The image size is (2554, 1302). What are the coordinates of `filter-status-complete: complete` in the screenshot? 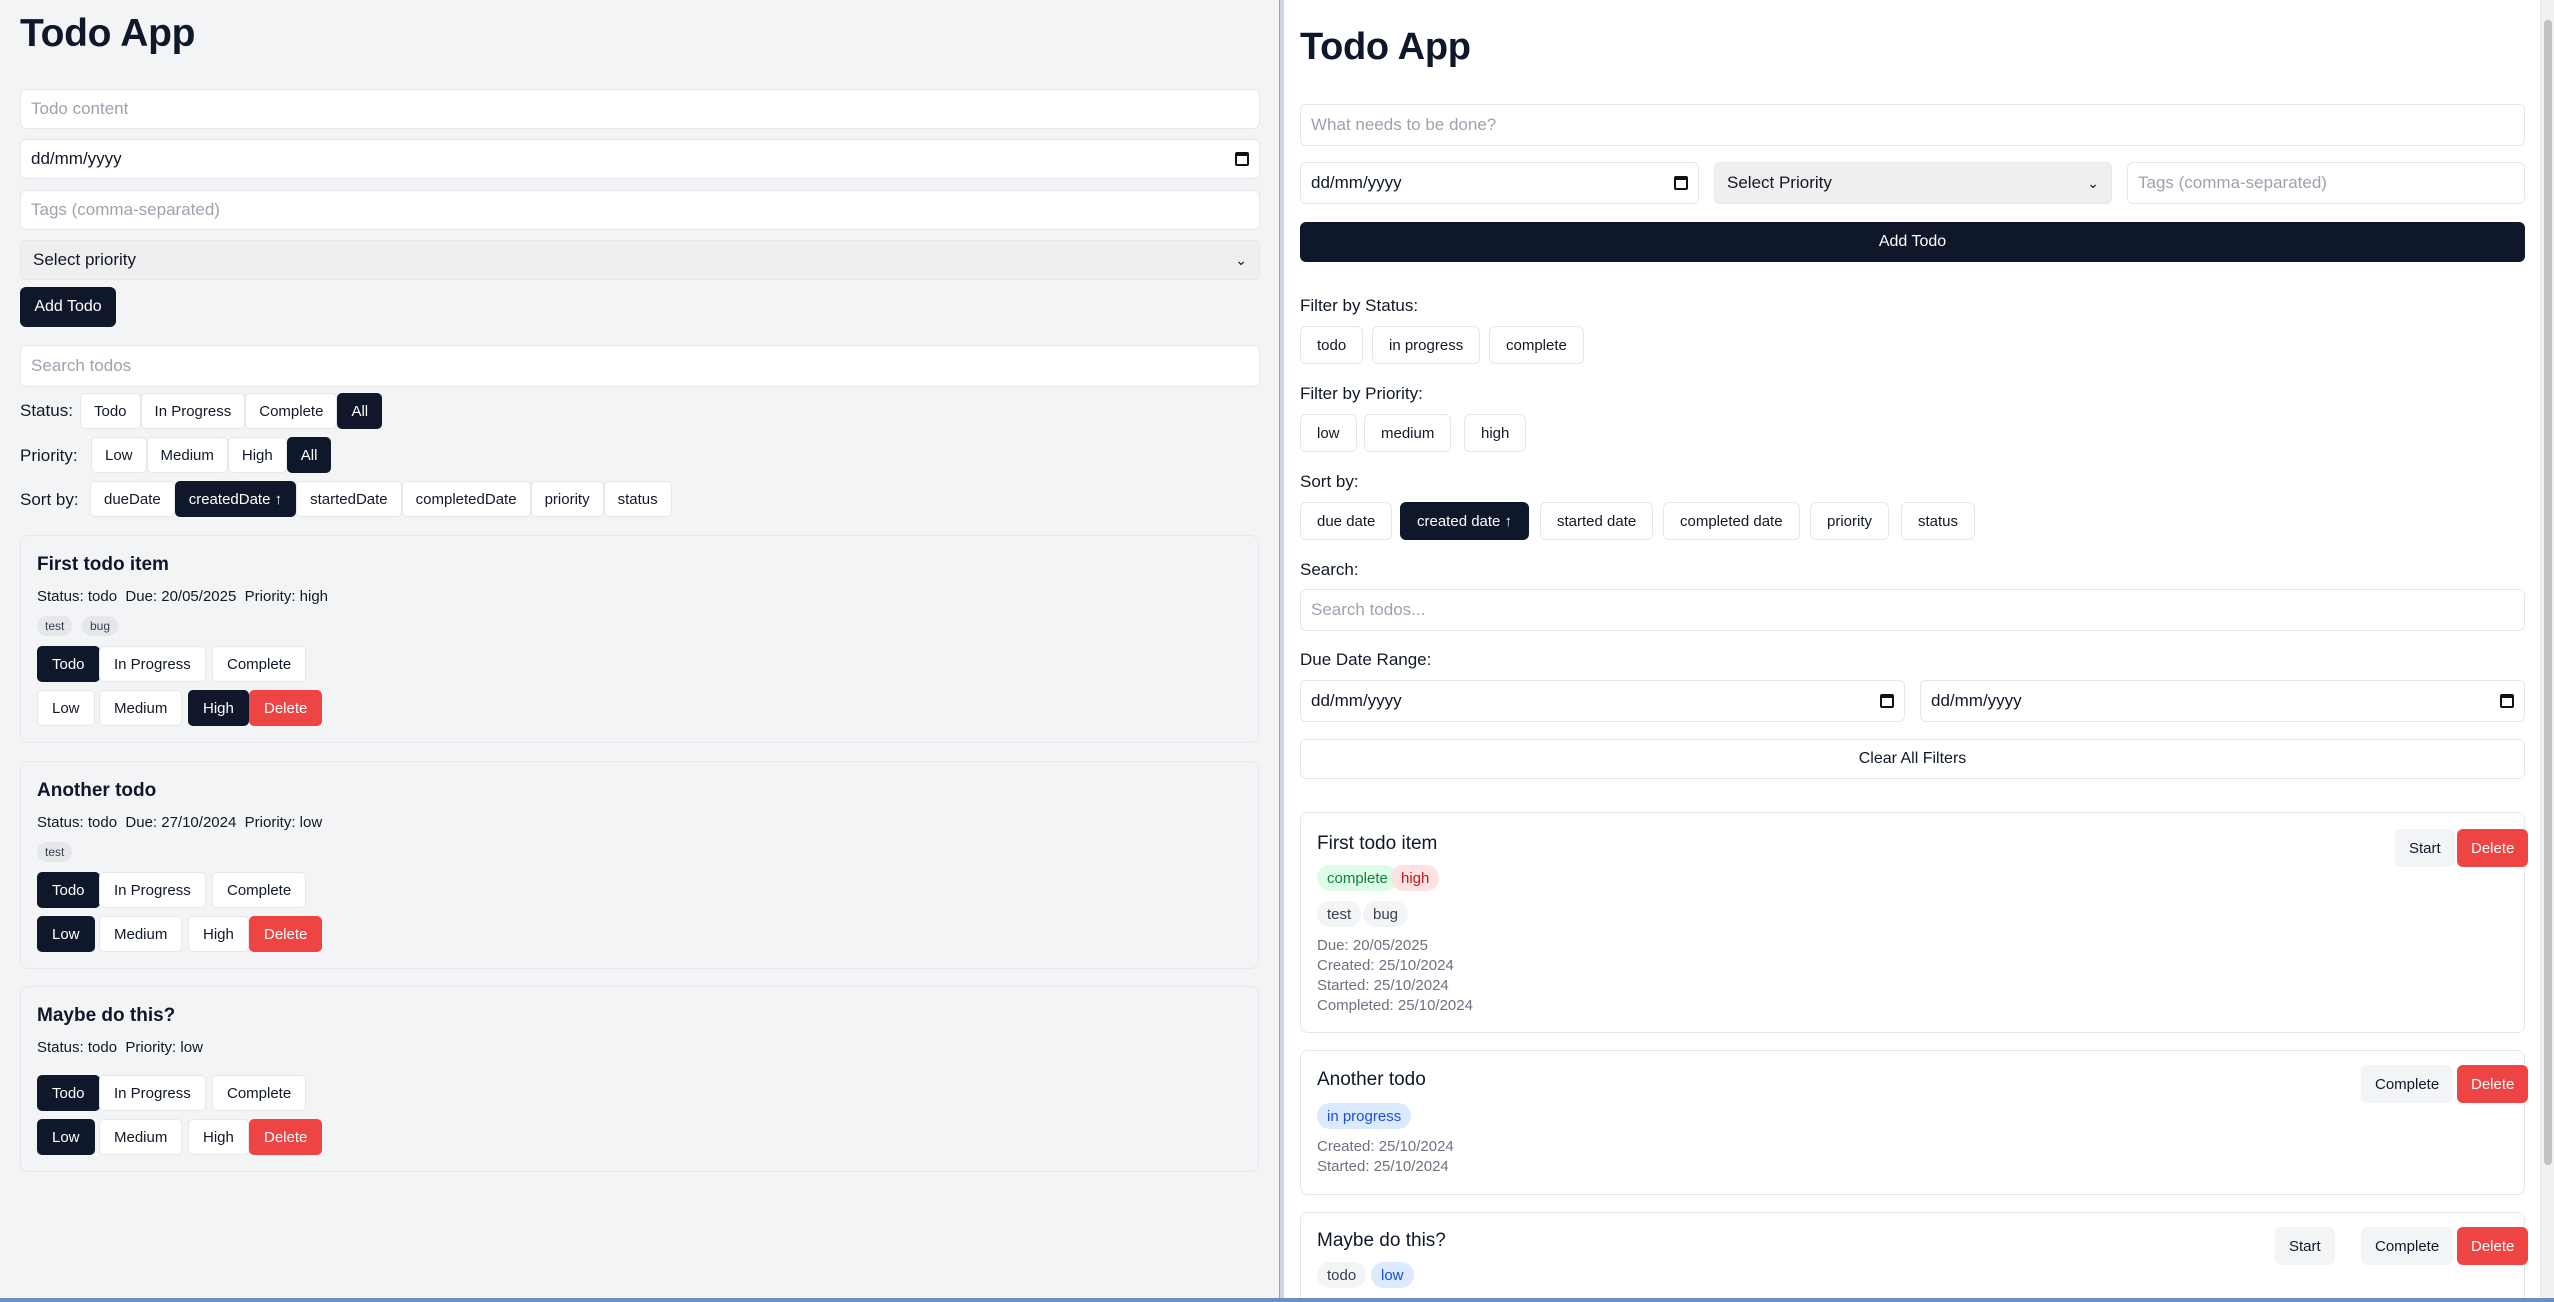 It's located at (1536, 345).